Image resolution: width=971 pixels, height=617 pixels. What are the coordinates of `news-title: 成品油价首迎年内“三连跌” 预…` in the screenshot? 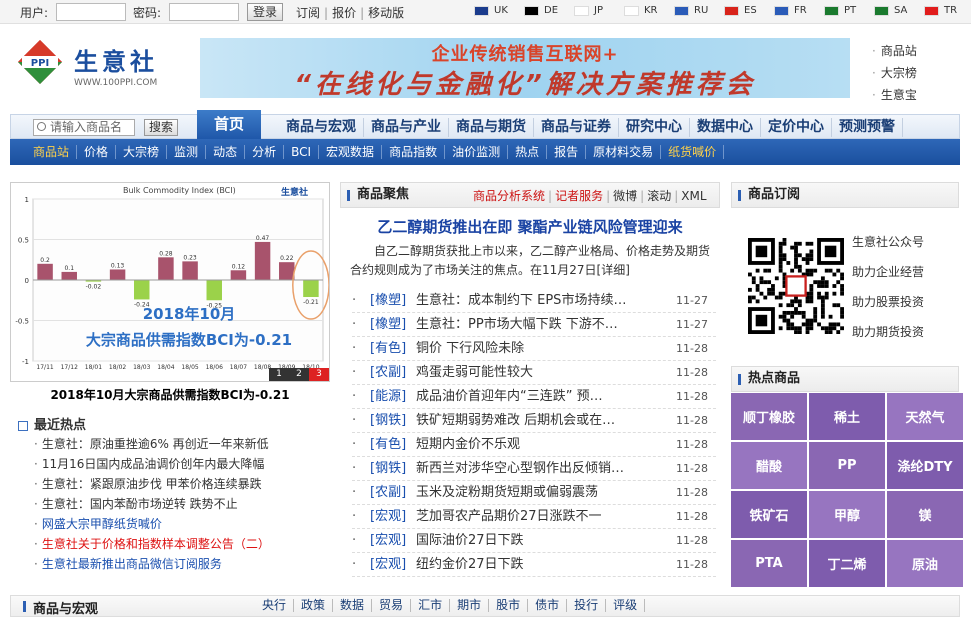 It's located at (529, 397).